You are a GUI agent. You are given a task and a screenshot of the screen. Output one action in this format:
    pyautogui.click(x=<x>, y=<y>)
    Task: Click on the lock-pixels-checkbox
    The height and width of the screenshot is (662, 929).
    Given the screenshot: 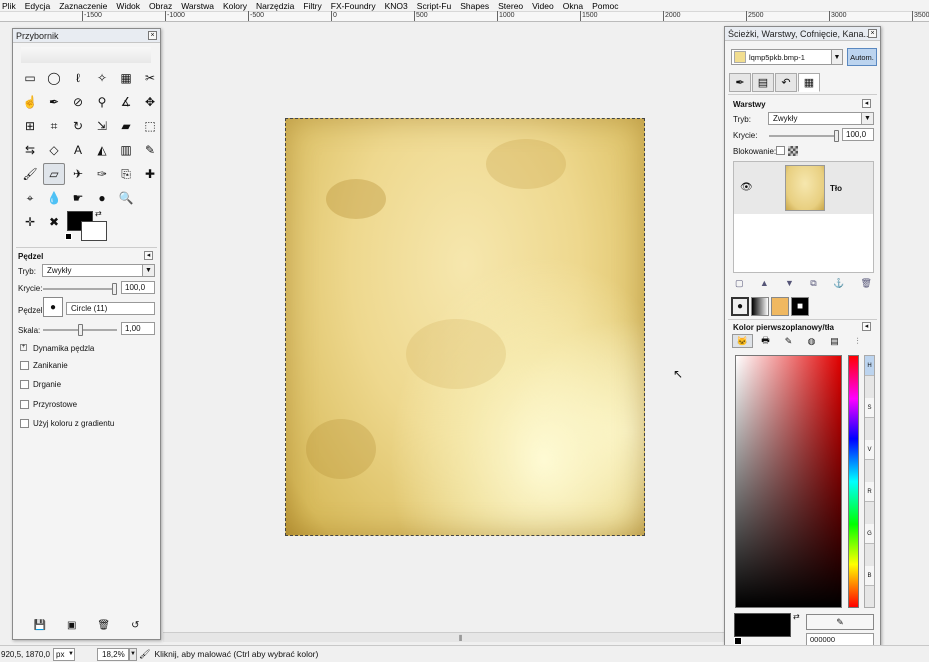 What is the action you would take?
    pyautogui.click(x=780, y=150)
    